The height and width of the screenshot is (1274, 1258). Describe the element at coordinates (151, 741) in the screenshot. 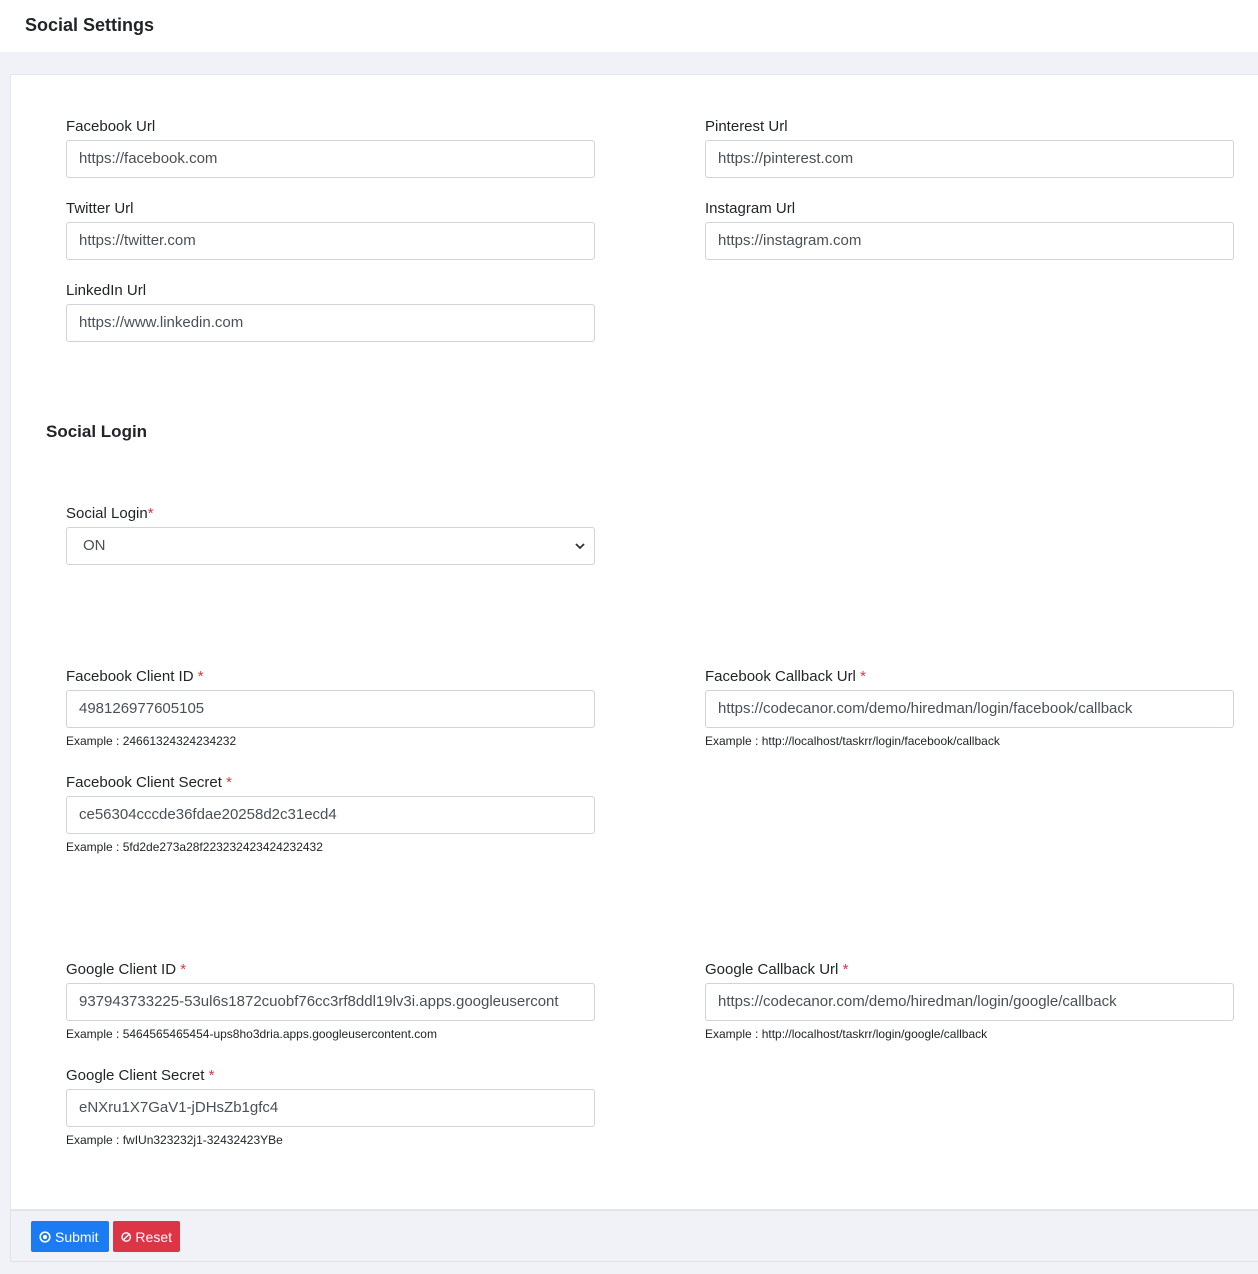

I see `facebook-client-id-hint: Example : 24661324324234232` at that location.